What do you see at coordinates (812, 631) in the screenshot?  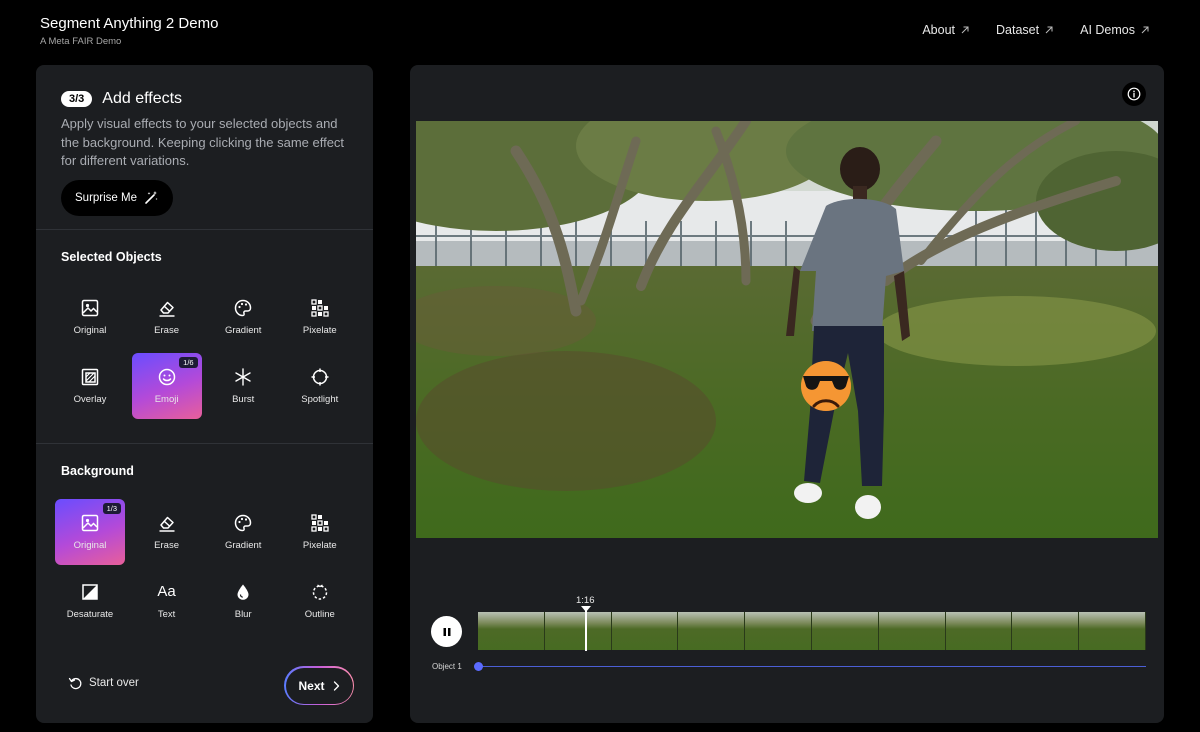 I see `timeline-filmstrip` at bounding box center [812, 631].